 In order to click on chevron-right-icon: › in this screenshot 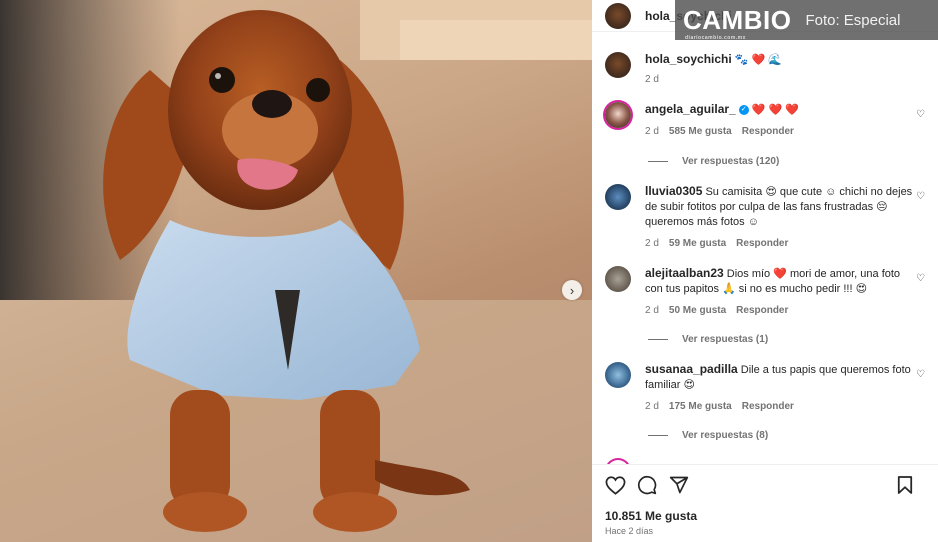, I will do `click(572, 290)`.